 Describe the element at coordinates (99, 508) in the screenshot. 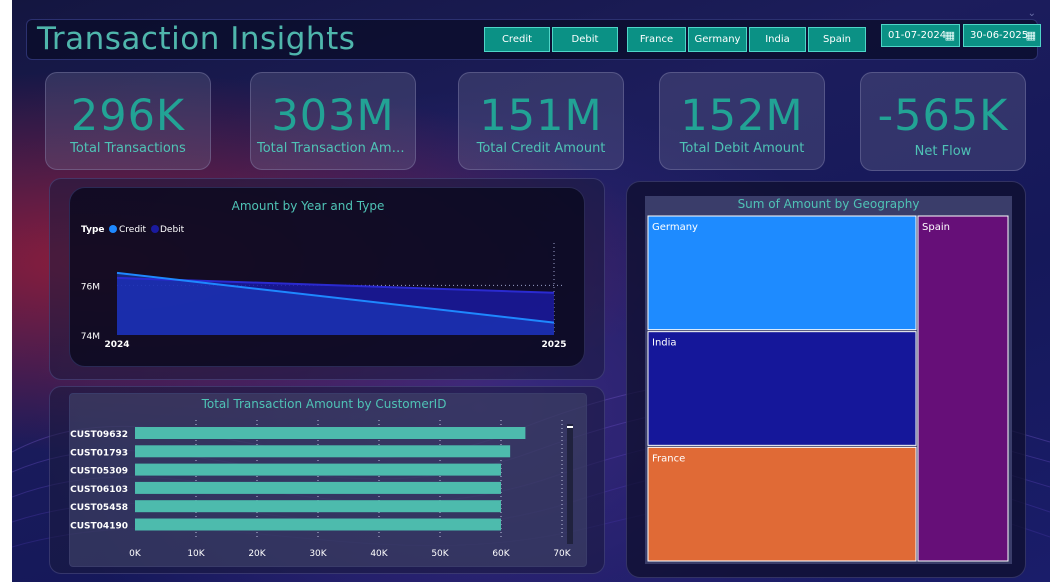

I see `y-category-label: CUST05458` at that location.